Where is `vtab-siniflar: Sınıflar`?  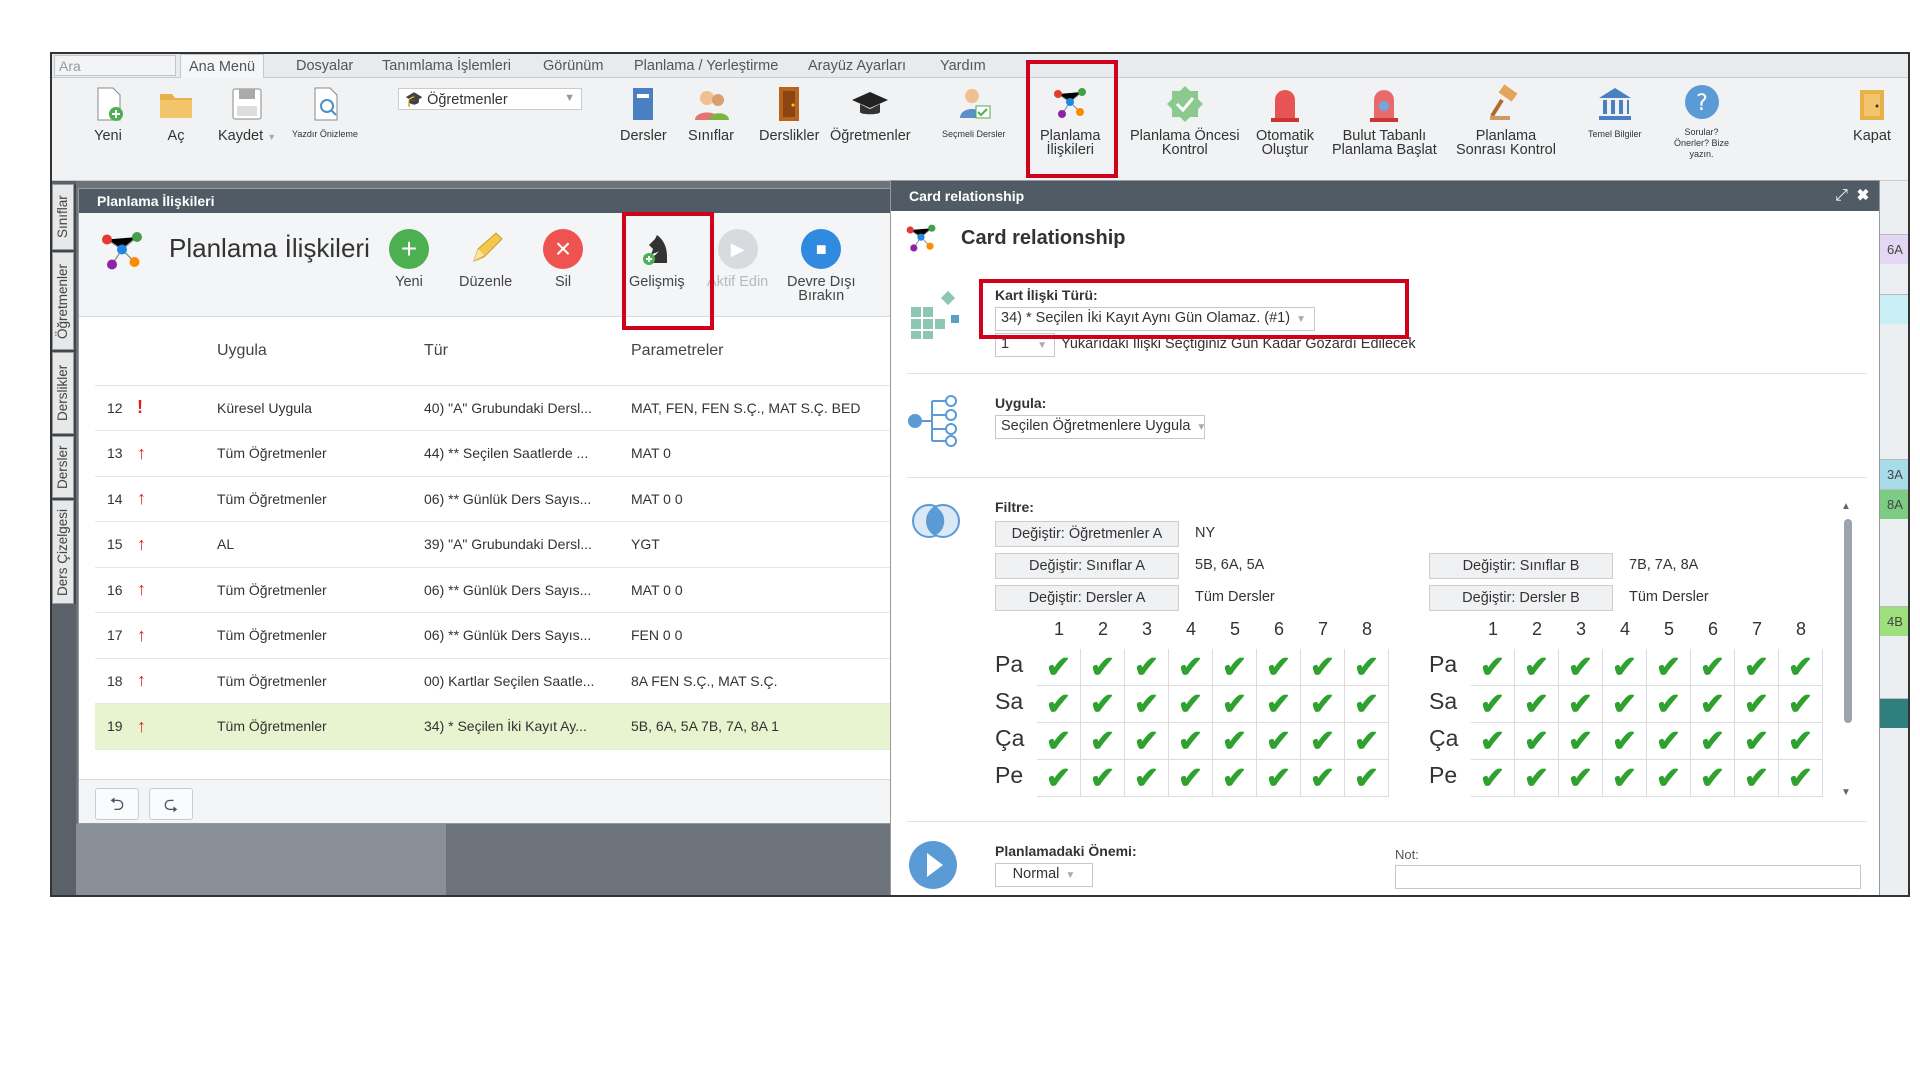 vtab-siniflar: Sınıflar is located at coordinates (63, 217).